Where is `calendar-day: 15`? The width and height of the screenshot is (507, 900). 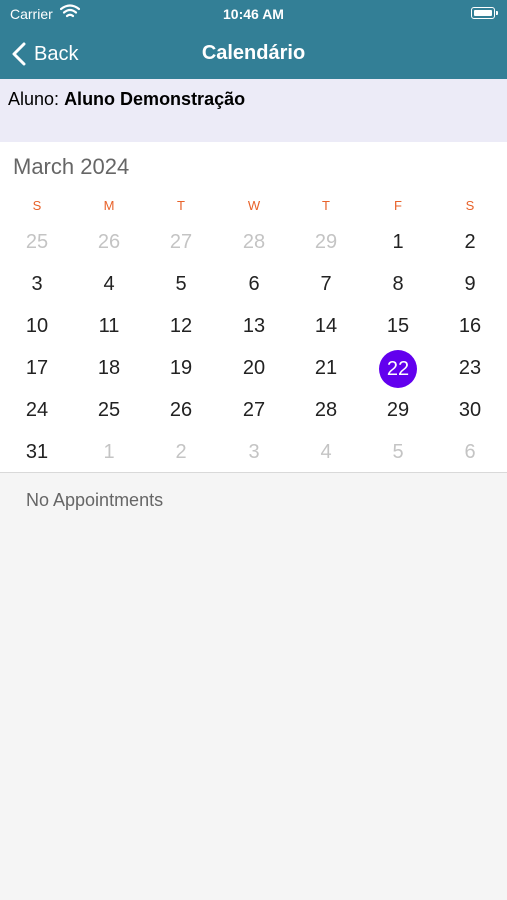 calendar-day: 15 is located at coordinates (398, 326).